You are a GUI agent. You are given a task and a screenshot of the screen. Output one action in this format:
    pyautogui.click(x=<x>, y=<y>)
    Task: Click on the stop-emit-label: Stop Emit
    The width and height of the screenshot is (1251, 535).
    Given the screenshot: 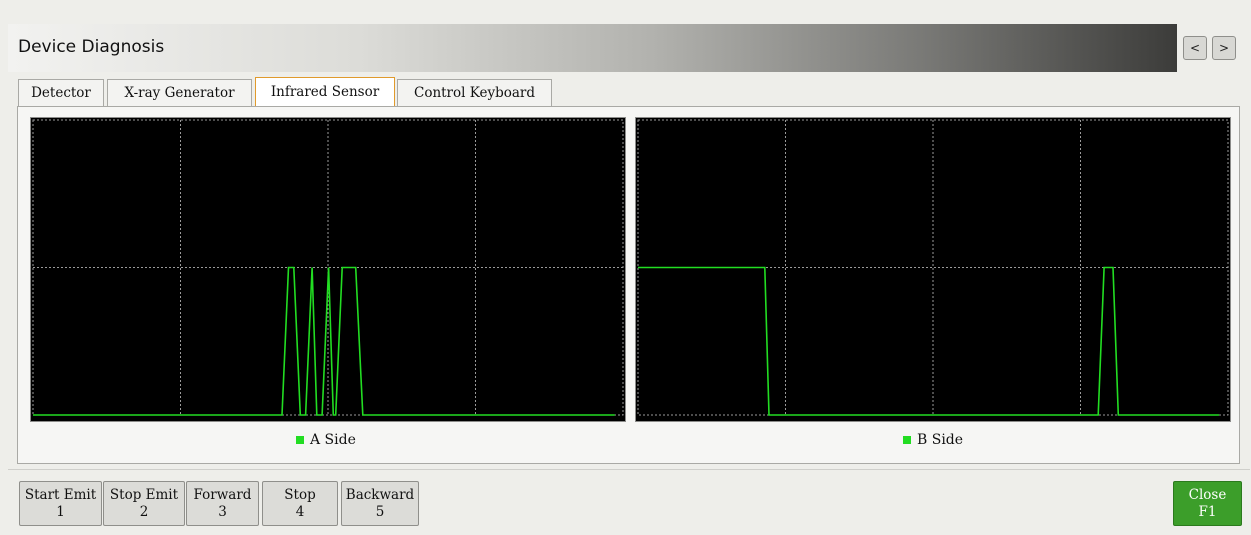 What is the action you would take?
    pyautogui.click(x=144, y=494)
    